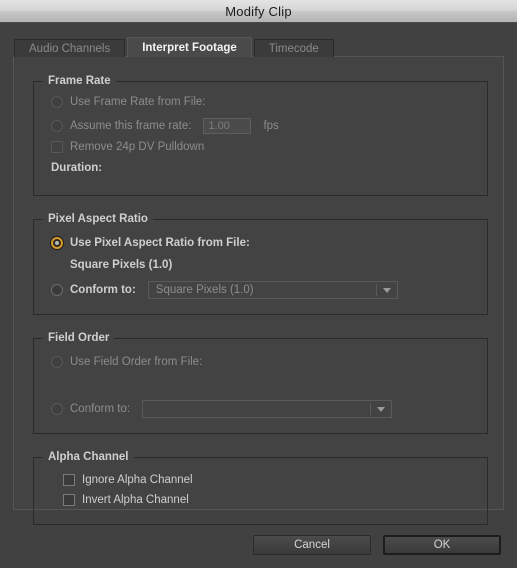  I want to click on par-conform-label: Conform to:, so click(103, 290).